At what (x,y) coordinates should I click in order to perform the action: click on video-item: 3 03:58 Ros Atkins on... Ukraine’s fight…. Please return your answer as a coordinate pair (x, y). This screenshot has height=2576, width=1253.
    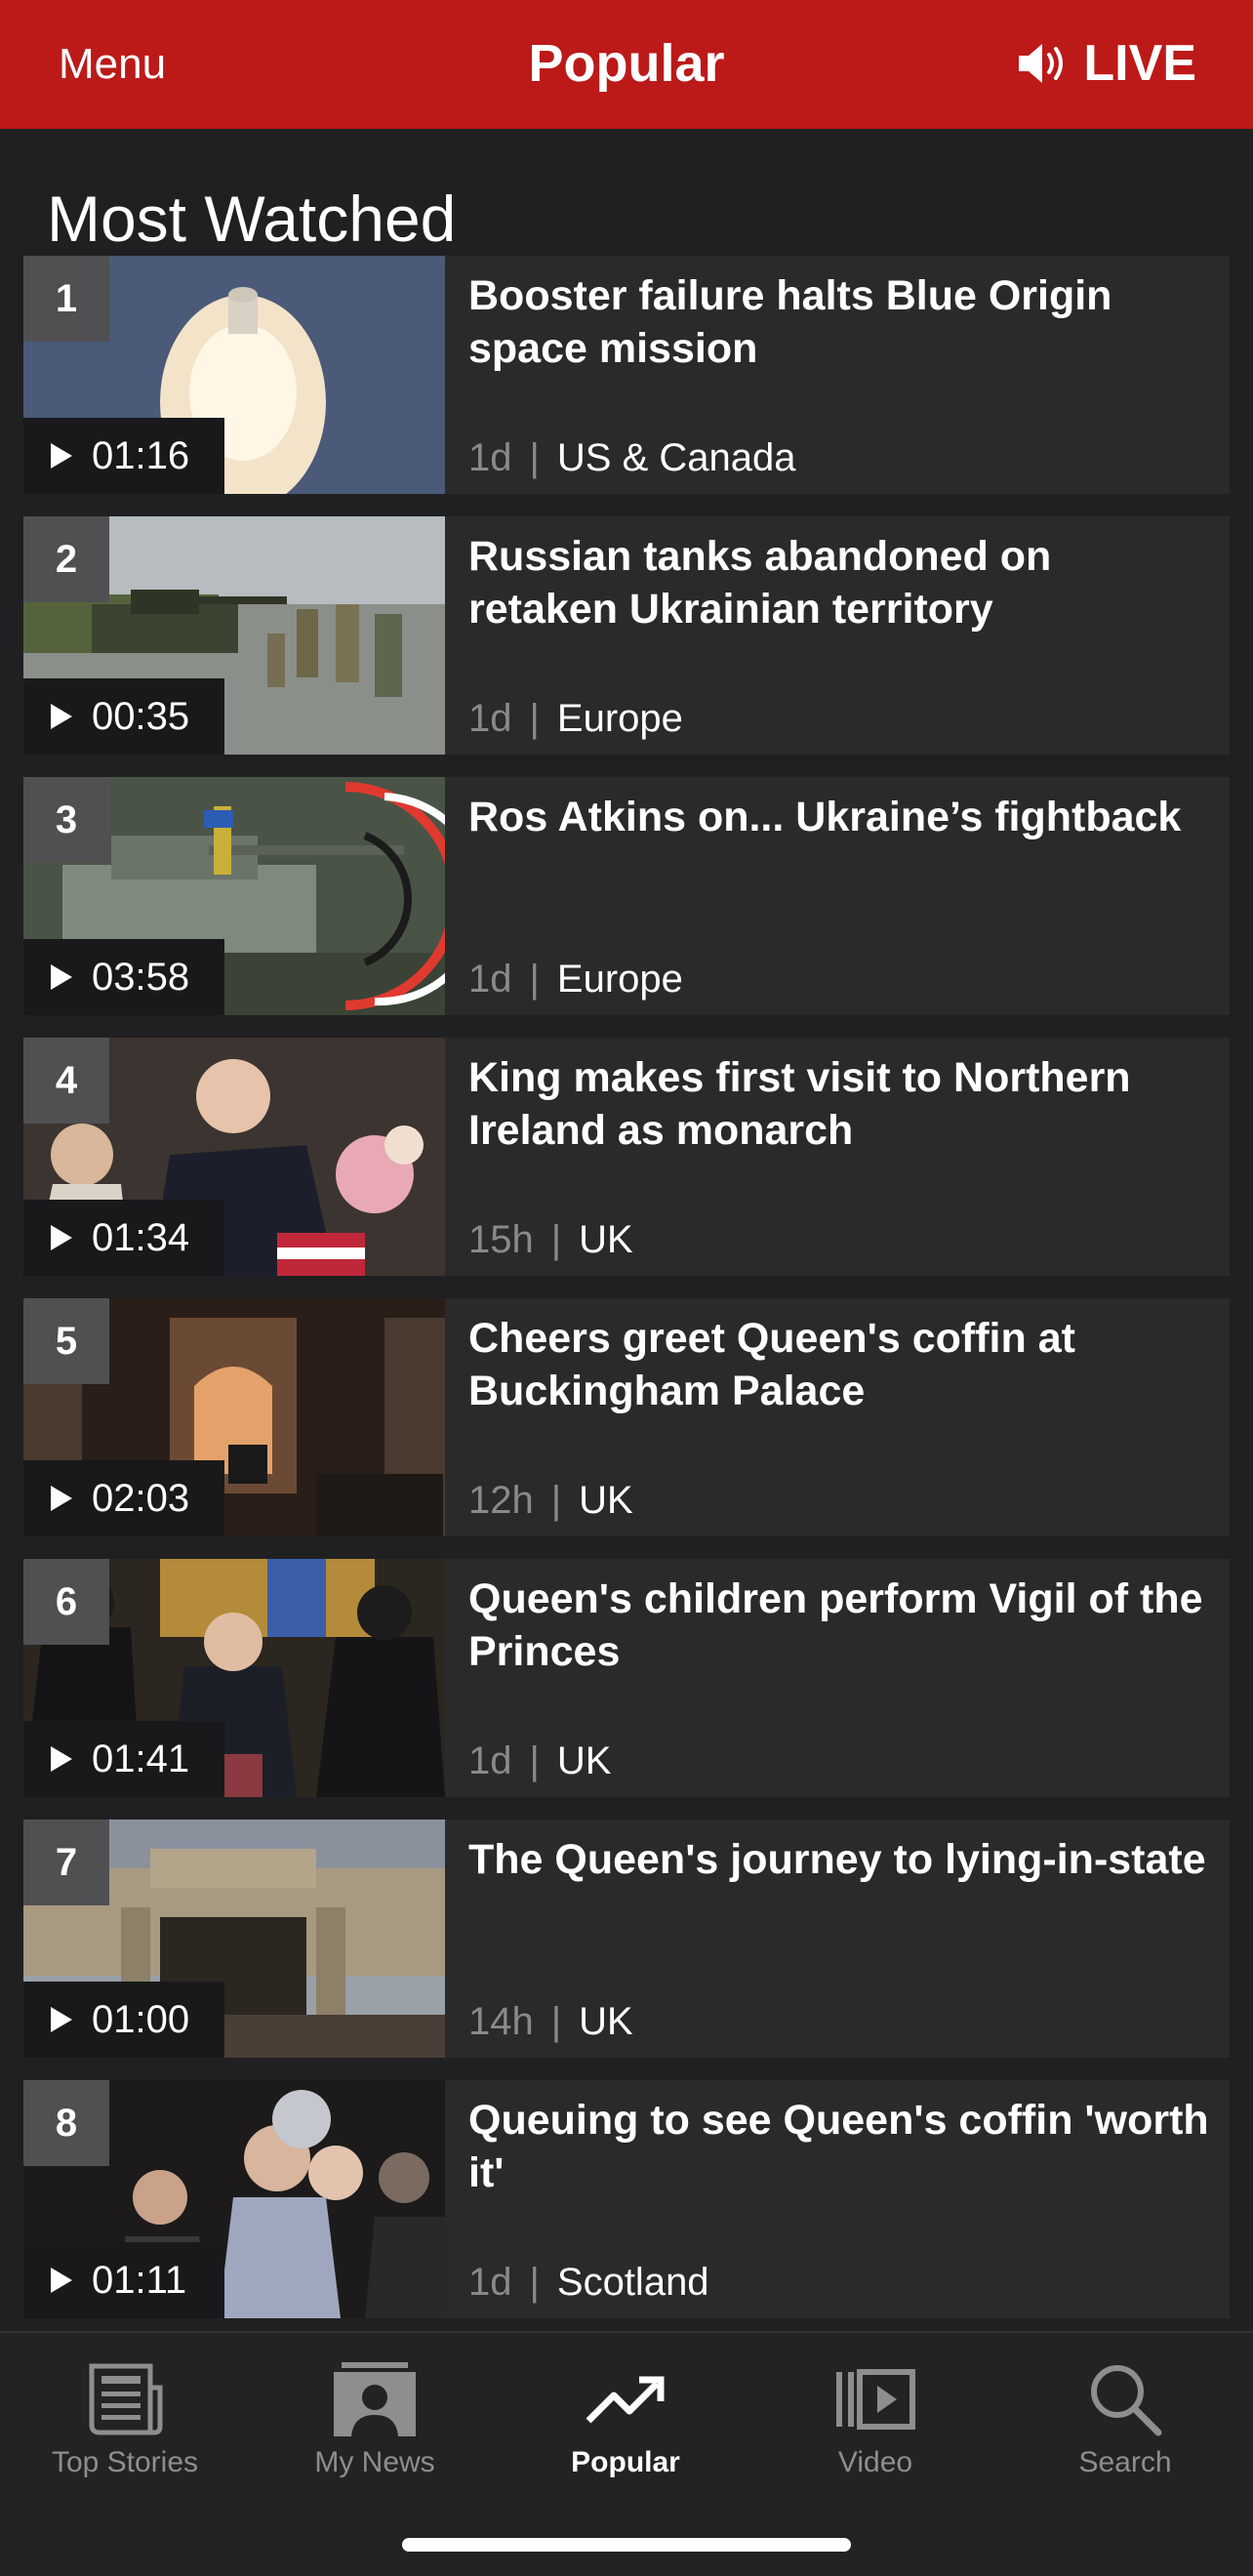
    Looking at the image, I should click on (626, 896).